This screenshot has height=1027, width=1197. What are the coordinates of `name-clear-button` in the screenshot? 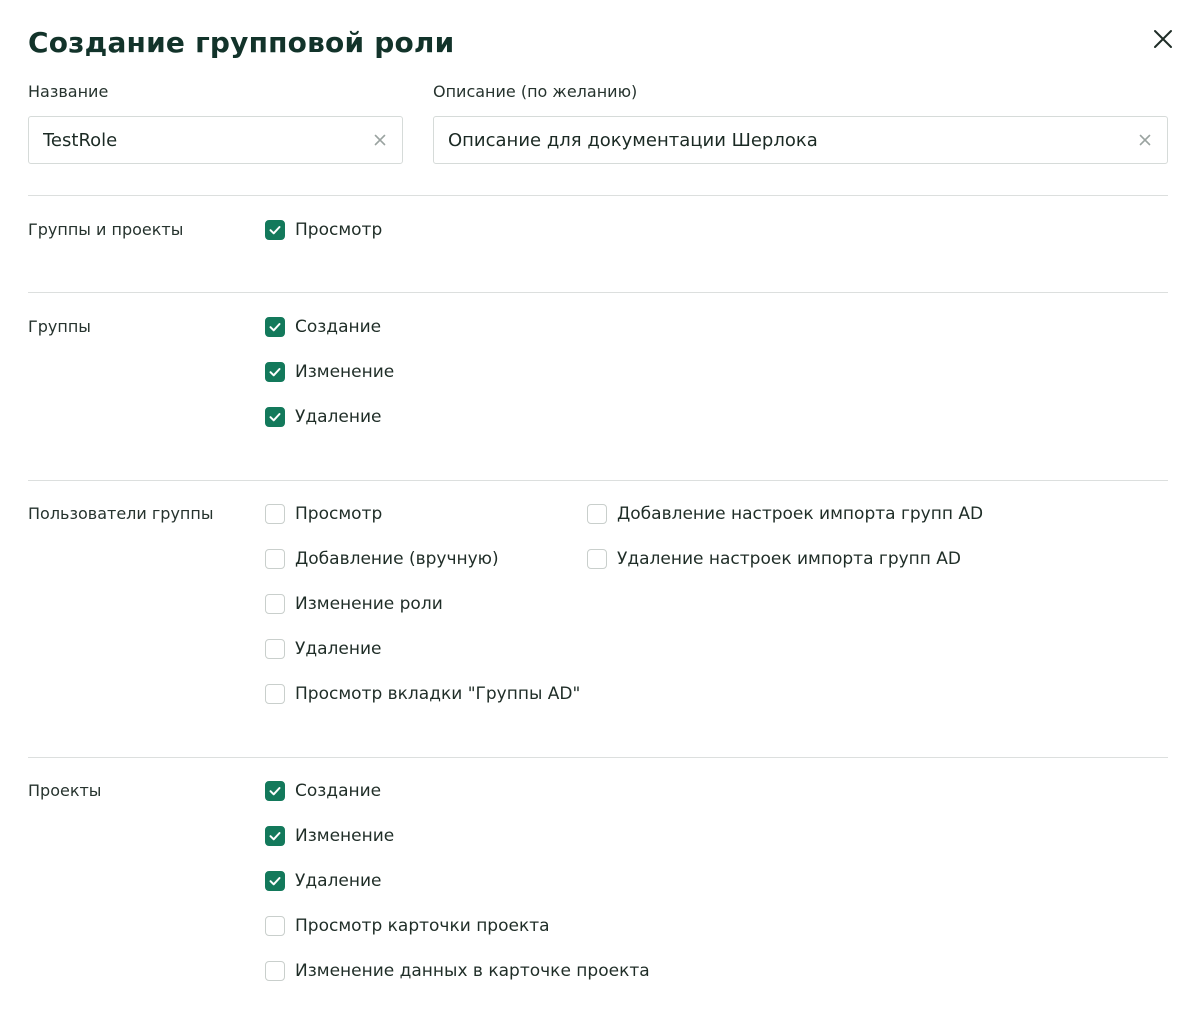 It's located at (380, 140).